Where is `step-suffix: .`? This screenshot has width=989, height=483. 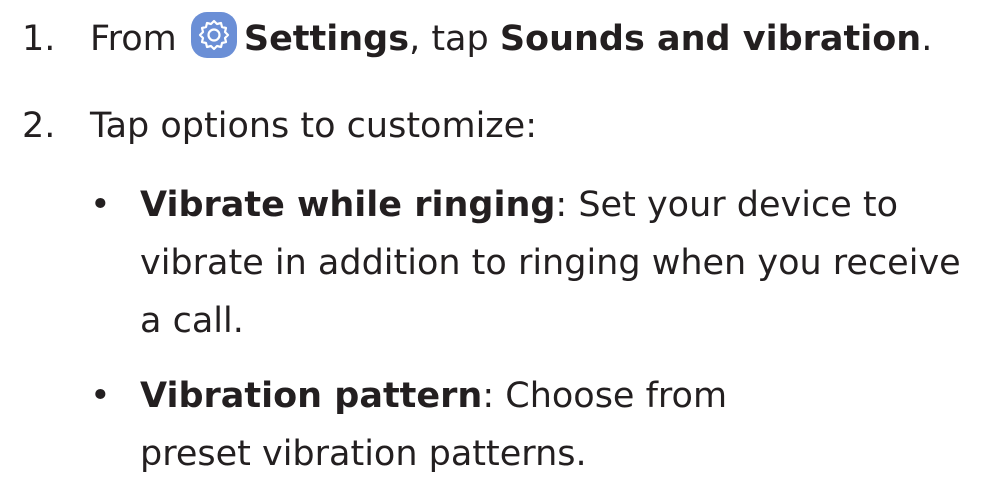 step-suffix: . is located at coordinates (927, 39).